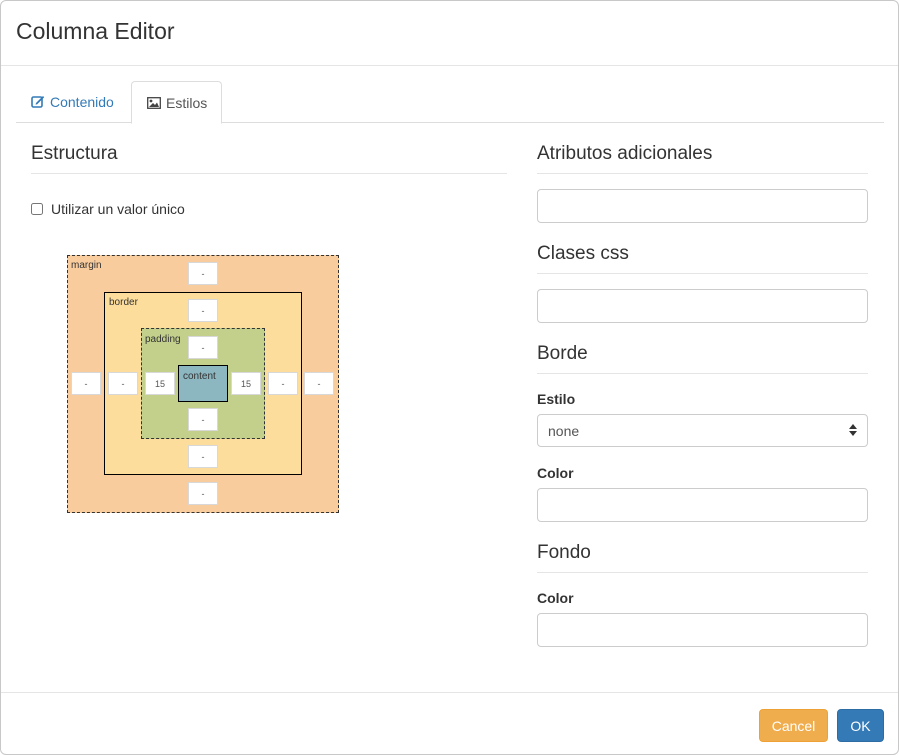 This screenshot has height=755, width=899. I want to click on borde-color-input, so click(702, 505).